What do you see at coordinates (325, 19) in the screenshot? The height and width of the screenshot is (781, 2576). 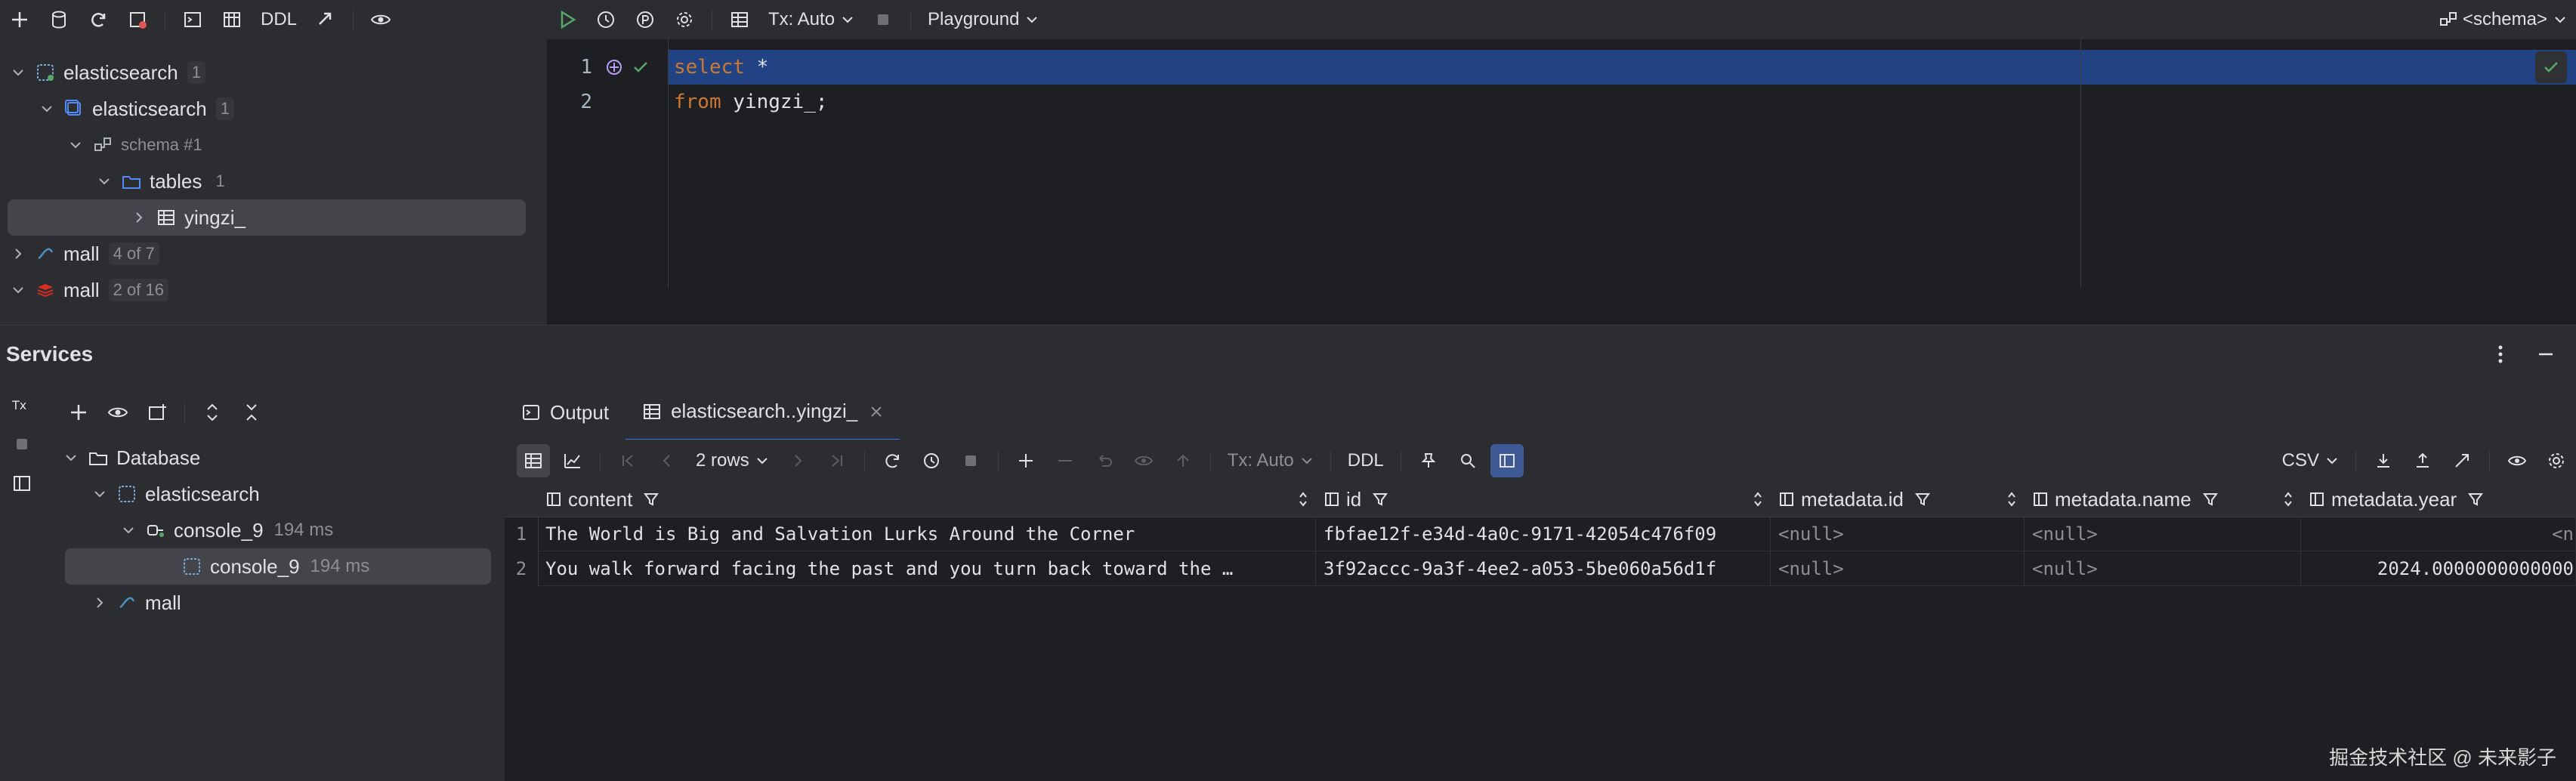 I see `jump-icon` at bounding box center [325, 19].